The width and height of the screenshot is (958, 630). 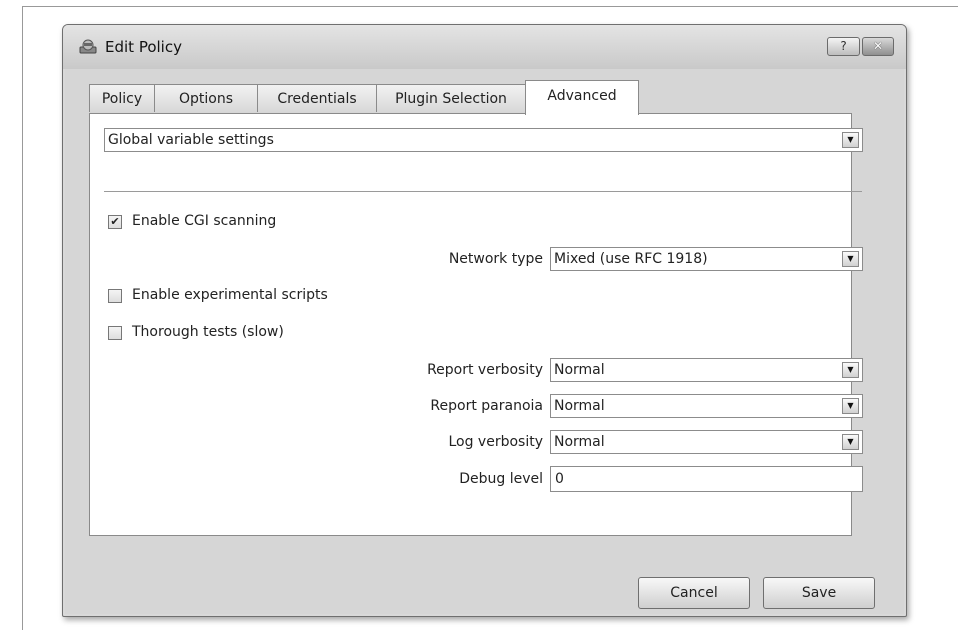 What do you see at coordinates (706, 479) in the screenshot?
I see `debug-level-input: 0` at bounding box center [706, 479].